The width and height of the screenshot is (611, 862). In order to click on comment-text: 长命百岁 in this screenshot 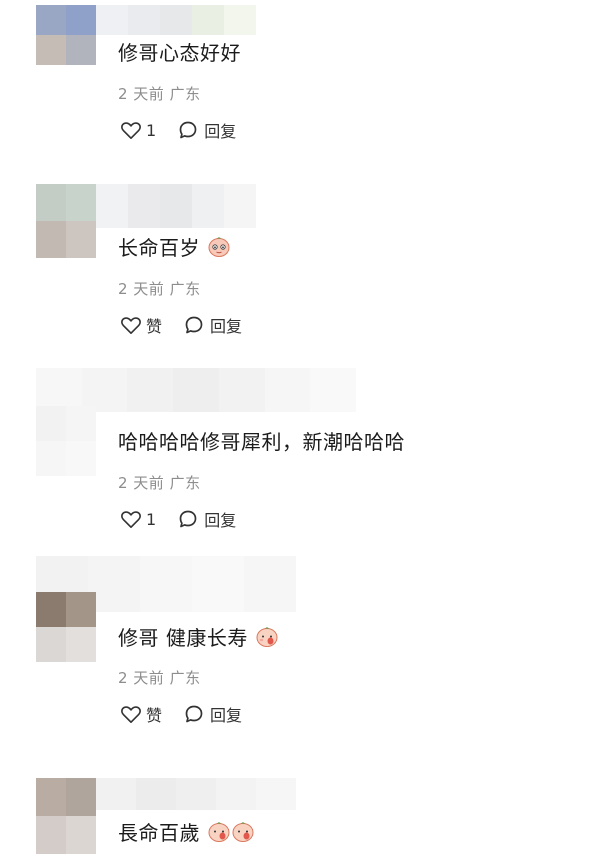, I will do `click(174, 247)`.